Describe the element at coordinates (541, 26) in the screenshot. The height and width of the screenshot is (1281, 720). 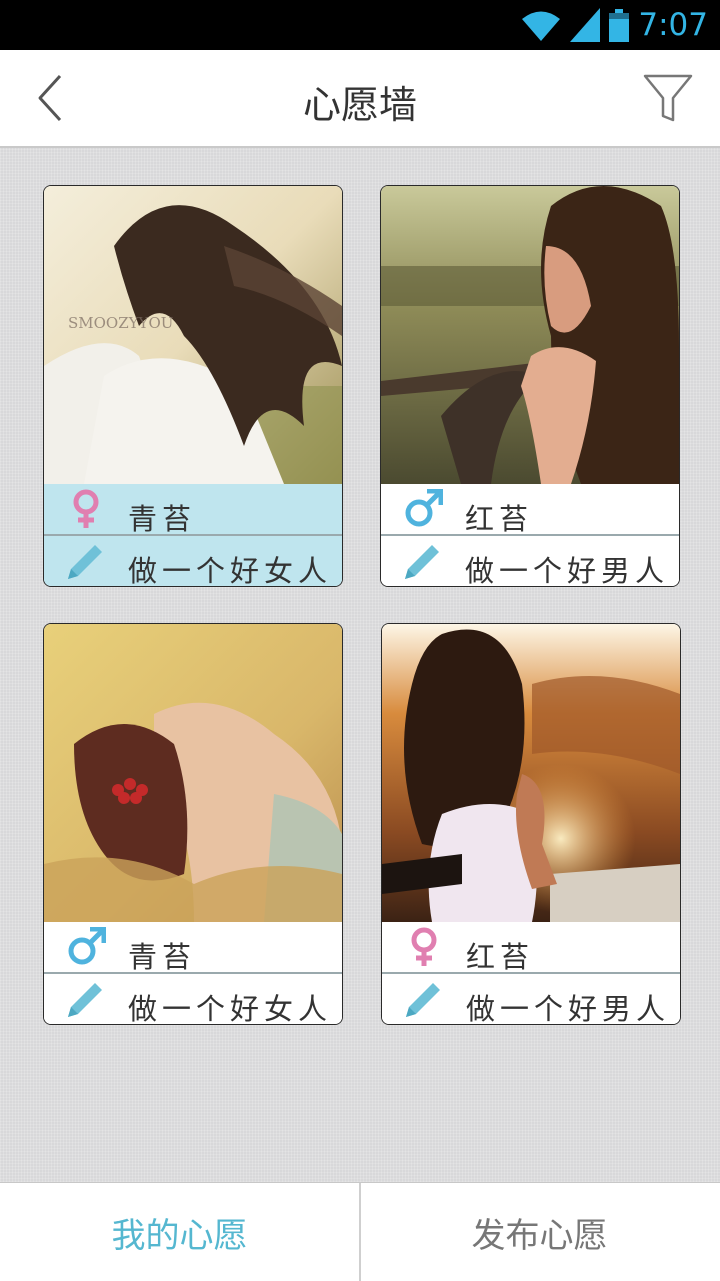
I see `wifi-icon` at that location.